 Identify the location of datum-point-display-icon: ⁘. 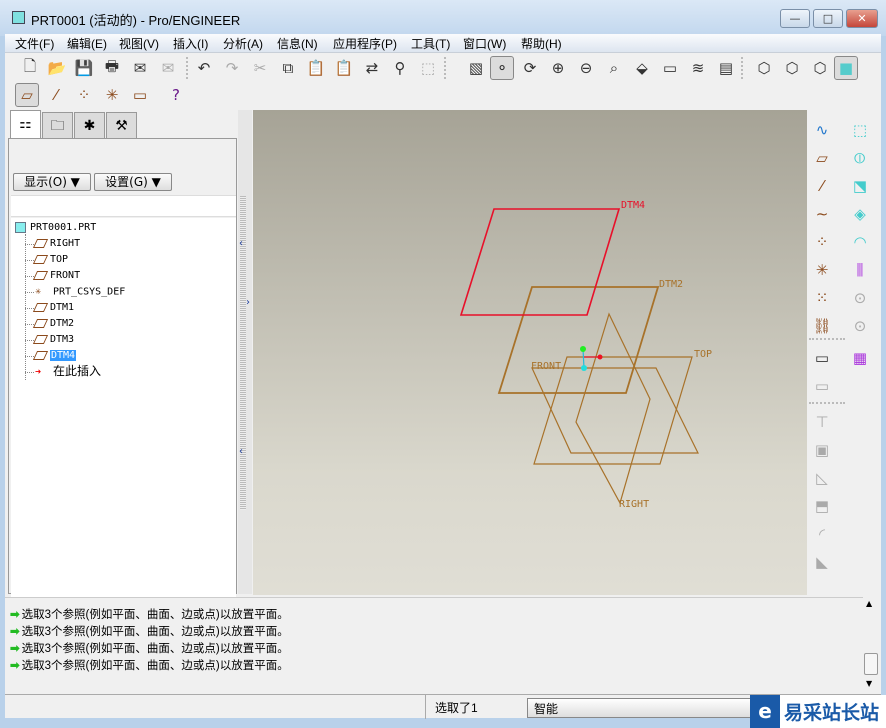
(84, 95).